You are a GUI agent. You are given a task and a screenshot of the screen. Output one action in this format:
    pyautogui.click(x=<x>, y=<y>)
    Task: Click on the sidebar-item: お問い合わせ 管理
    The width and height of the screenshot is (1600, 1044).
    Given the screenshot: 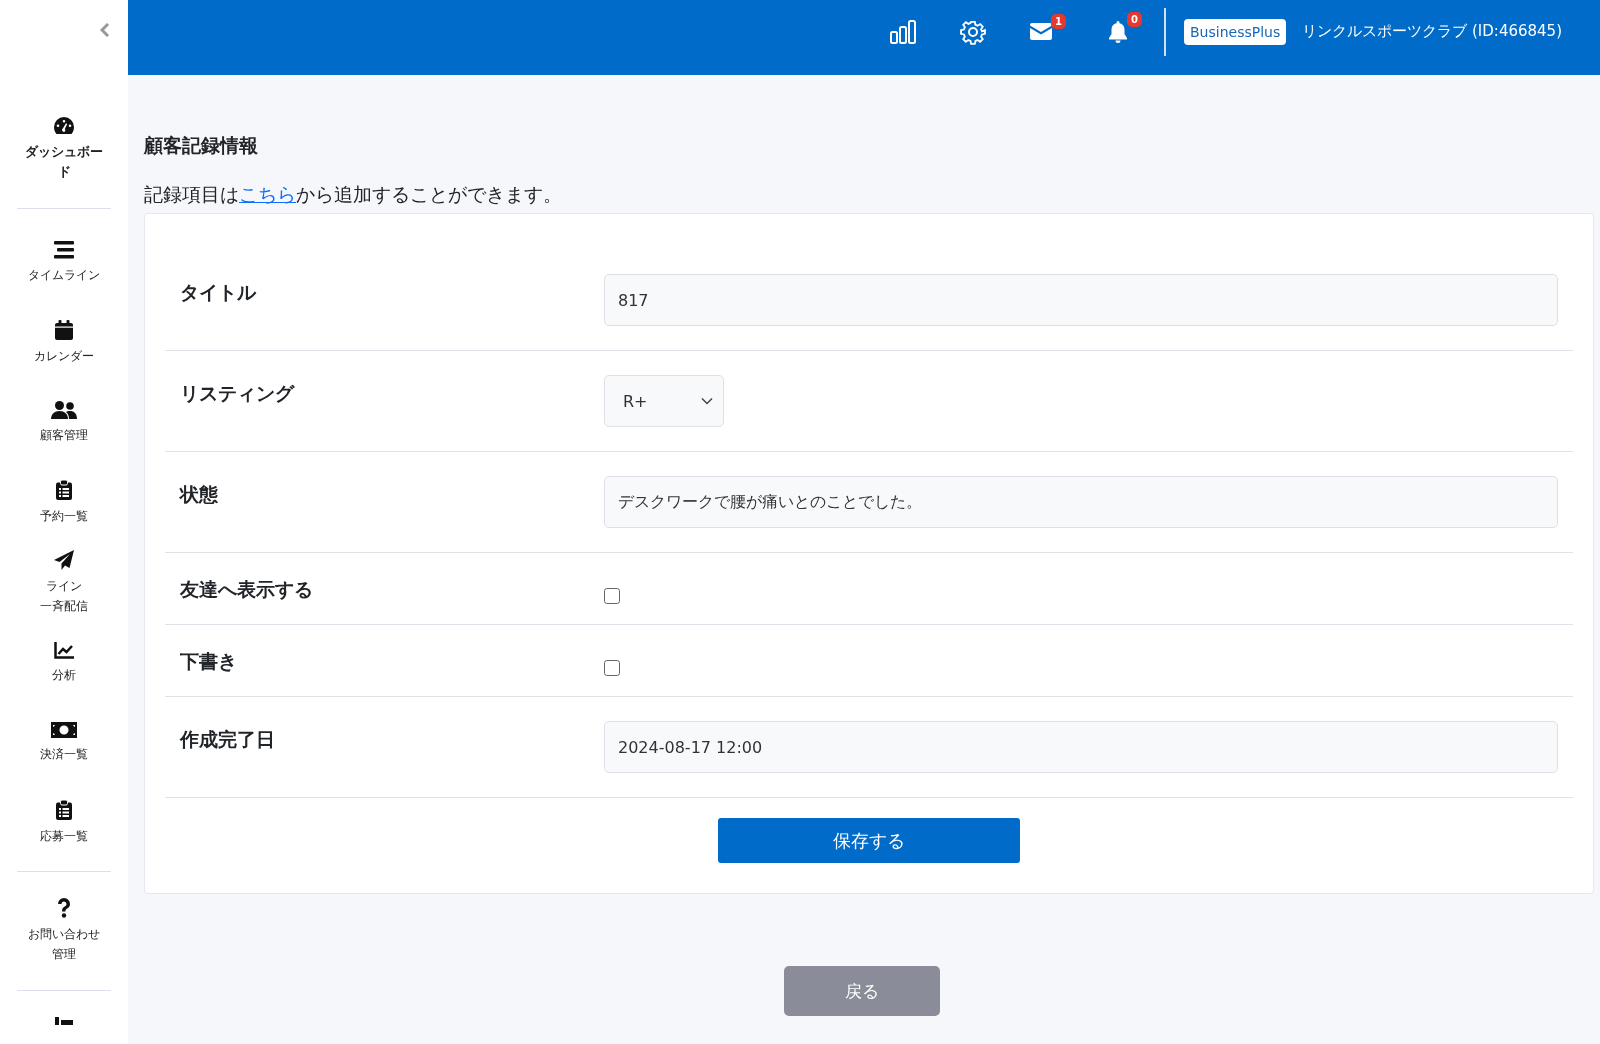 What is the action you would take?
    pyautogui.click(x=64, y=931)
    